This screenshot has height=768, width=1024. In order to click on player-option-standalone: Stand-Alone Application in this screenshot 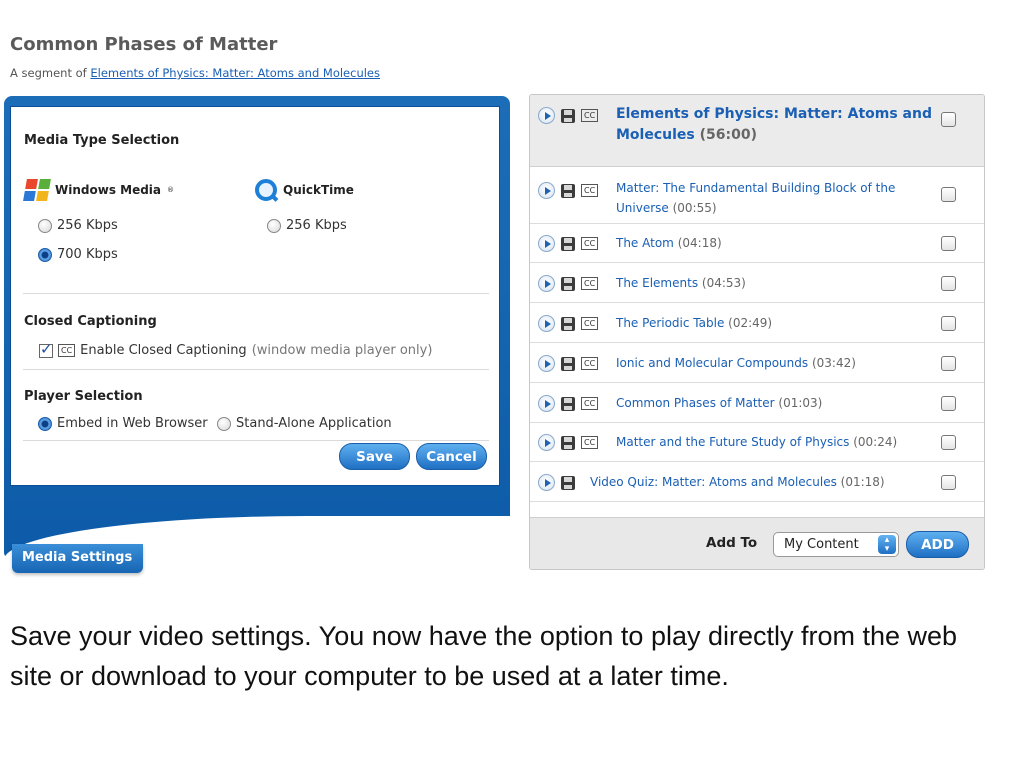, I will do `click(304, 423)`.